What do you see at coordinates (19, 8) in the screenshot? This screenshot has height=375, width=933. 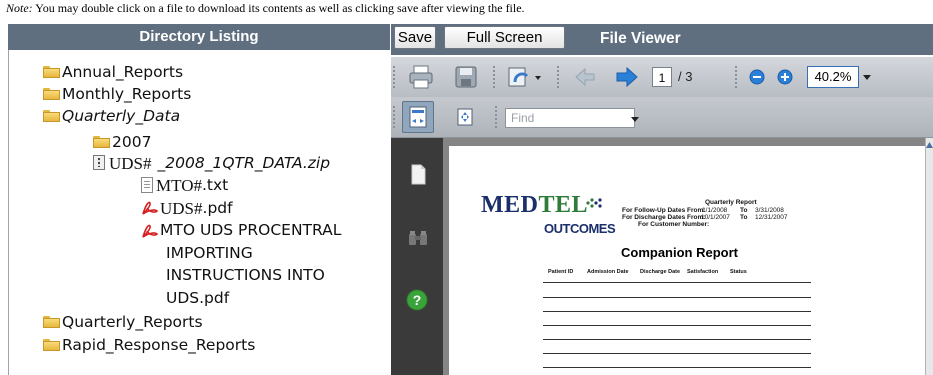 I see `note-prefix: Note:` at bounding box center [19, 8].